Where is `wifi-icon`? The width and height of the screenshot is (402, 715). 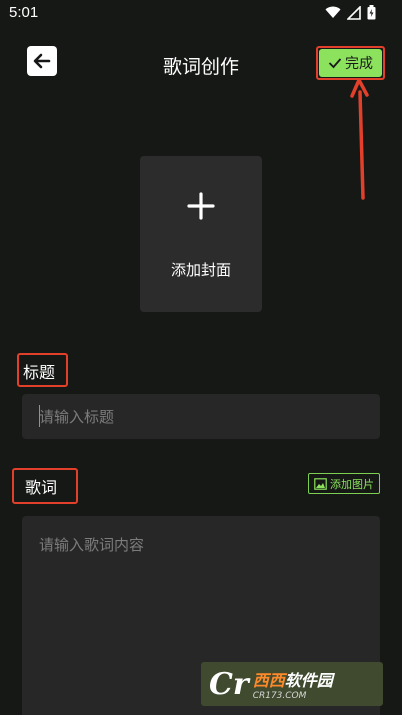
wifi-icon is located at coordinates (333, 12).